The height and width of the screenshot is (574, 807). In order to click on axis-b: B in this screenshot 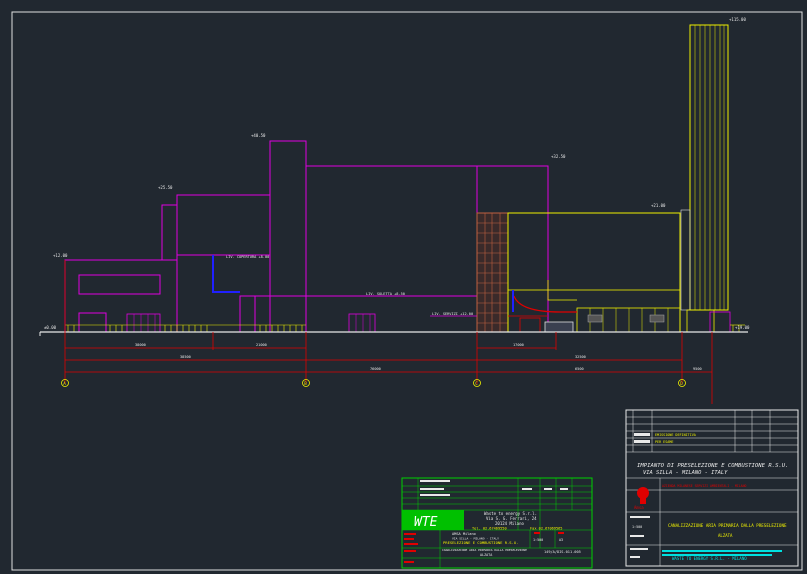, I will do `click(305, 383)`.